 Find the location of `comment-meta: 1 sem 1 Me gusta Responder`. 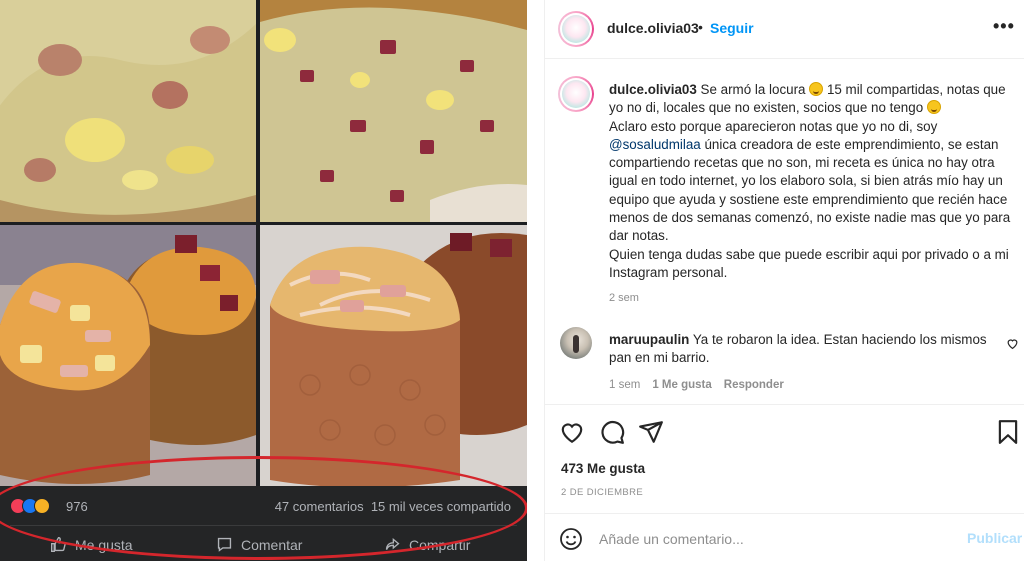

comment-meta: 1 sem 1 Me gusta Responder is located at coordinates (696, 385).